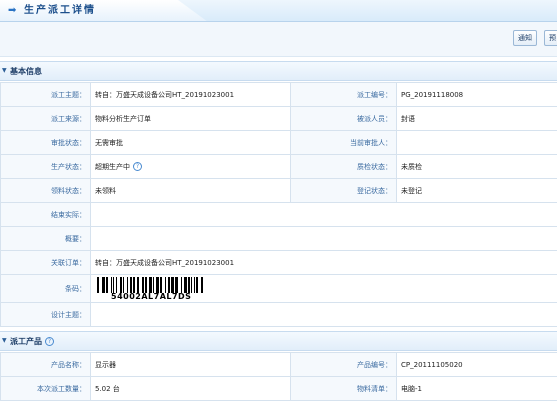 Image resolution: width=557 pixels, height=419 pixels. I want to click on table-row: 关联订单： 转自：万盛天成设备公司HT_20191023001, so click(278, 262).